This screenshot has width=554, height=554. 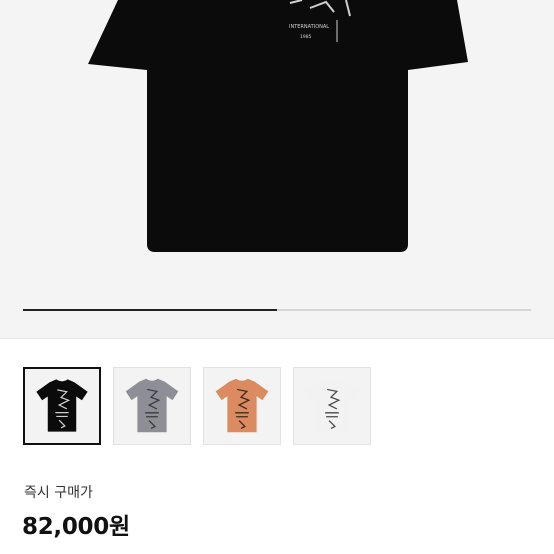 I want to click on carousel-progress-track, so click(x=277, y=310).